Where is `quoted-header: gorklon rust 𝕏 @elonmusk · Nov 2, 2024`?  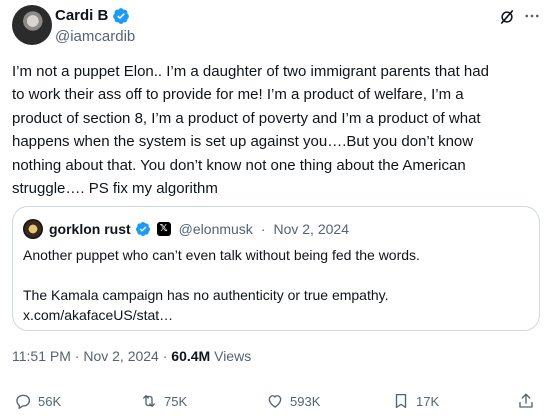
quoted-header: gorklon rust 𝕏 @elonmusk · Nov 2, 2024 is located at coordinates (199, 229).